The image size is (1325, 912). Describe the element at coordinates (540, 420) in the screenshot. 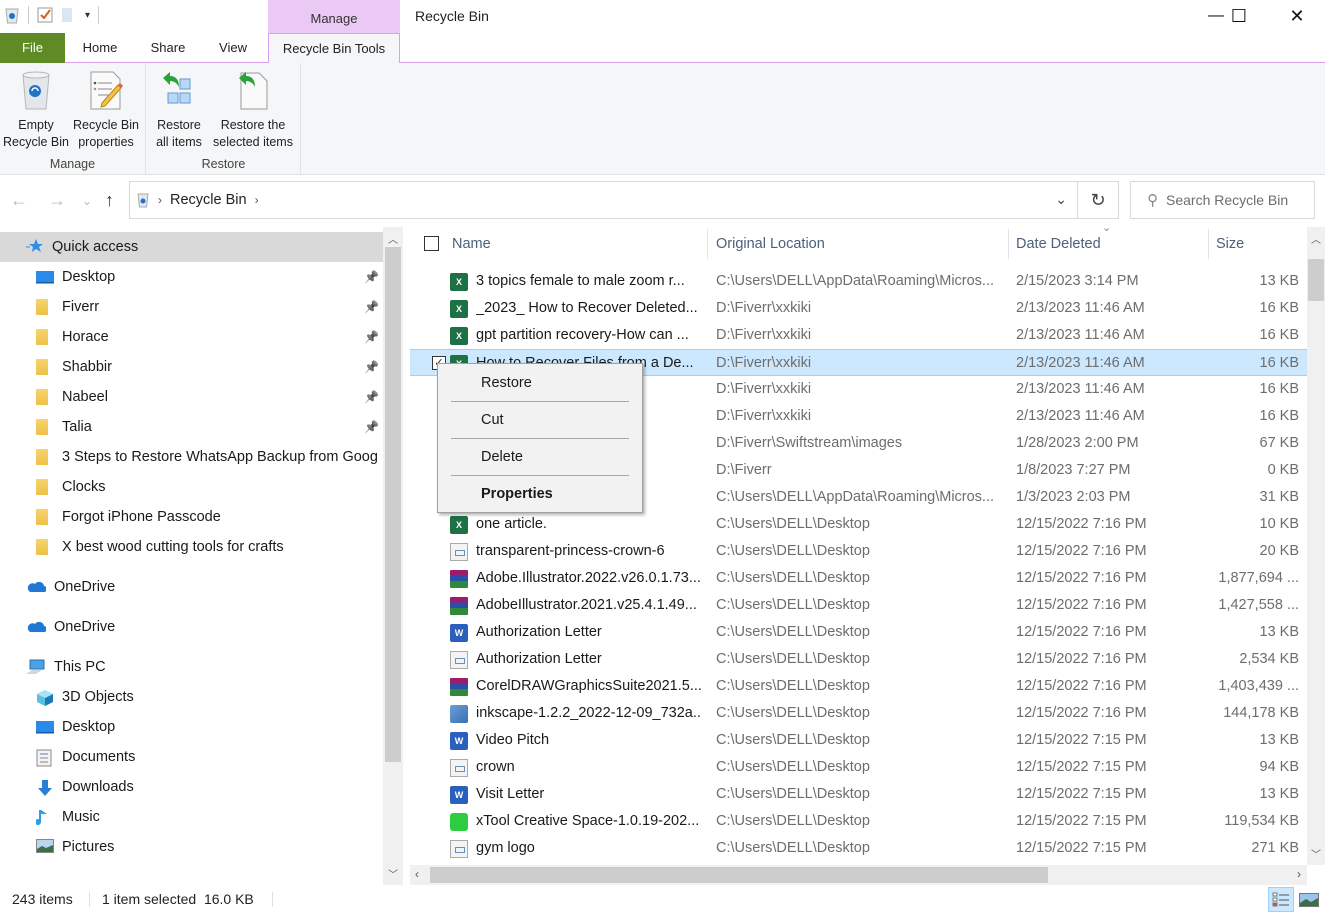

I see `context-menu-cut: Cut` at that location.